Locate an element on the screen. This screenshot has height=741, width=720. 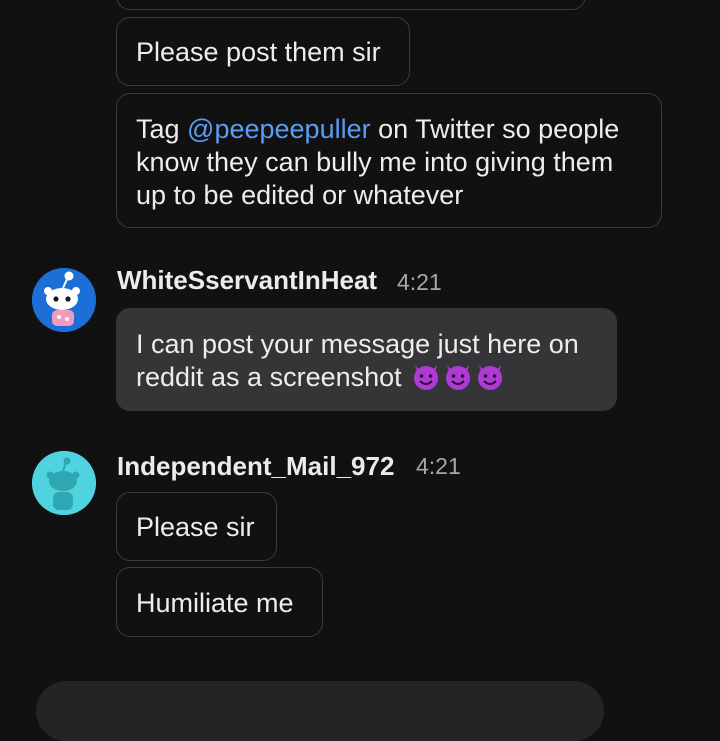
message-text: Please sir is located at coordinates (195, 527).